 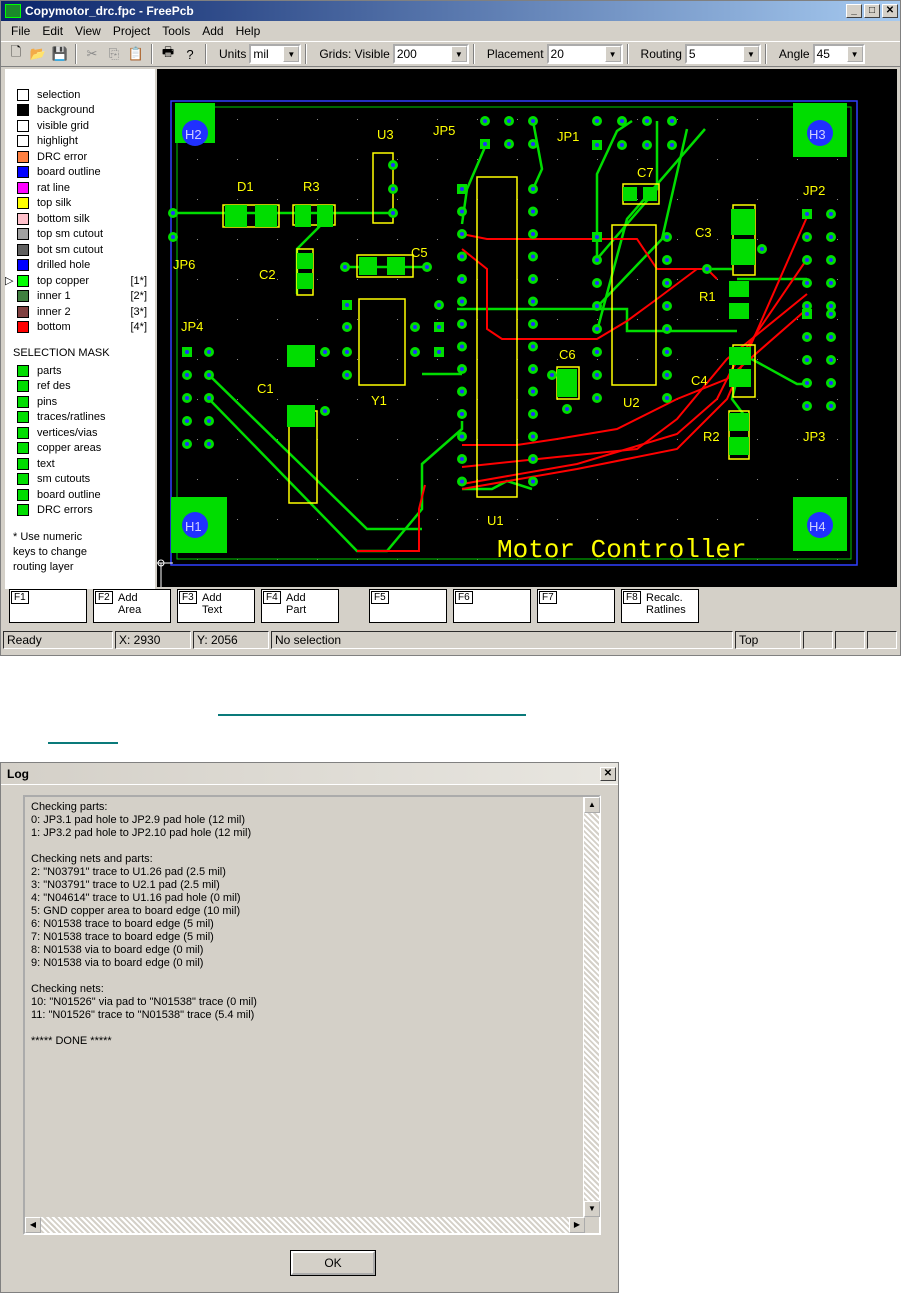 I want to click on placement-select: 20 ▼, so click(x=584, y=54).